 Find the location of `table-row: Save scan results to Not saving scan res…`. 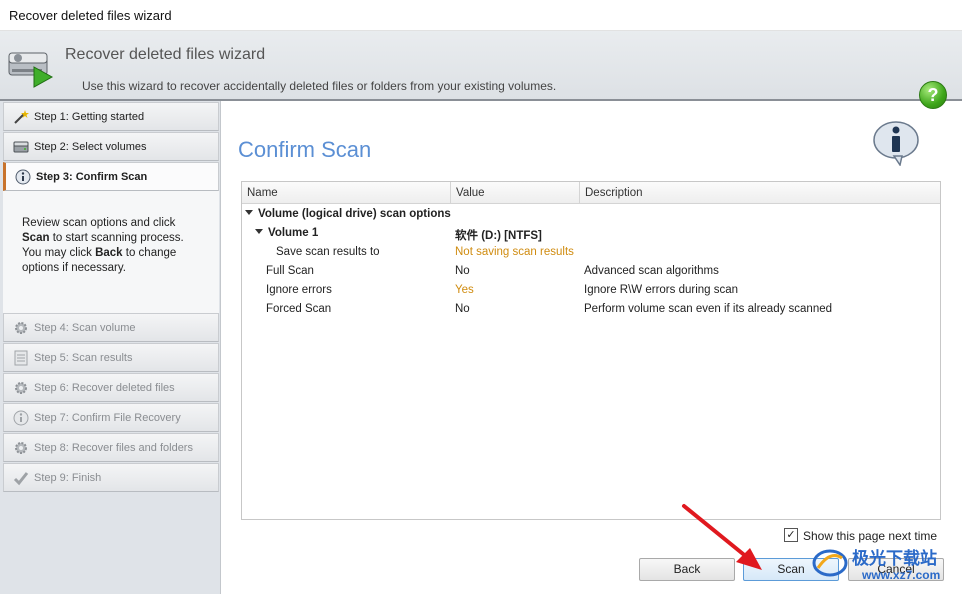

table-row: Save scan results to Not saving scan res… is located at coordinates (591, 252).